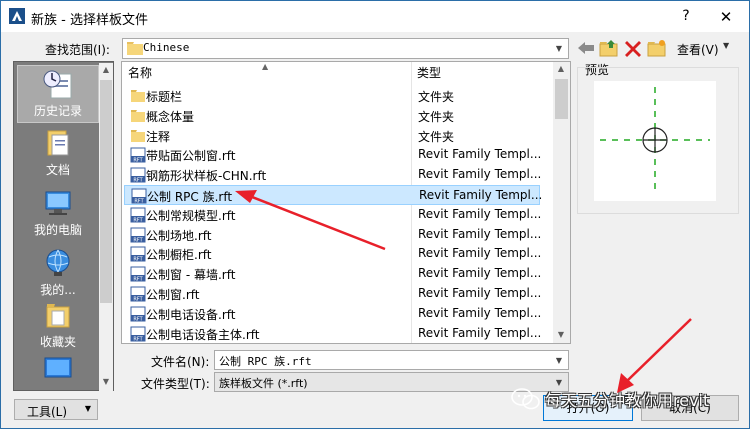 The image size is (750, 429). Describe the element at coordinates (332, 96) in the screenshot. I see `folder-row: 标题栏 文件夹` at that location.